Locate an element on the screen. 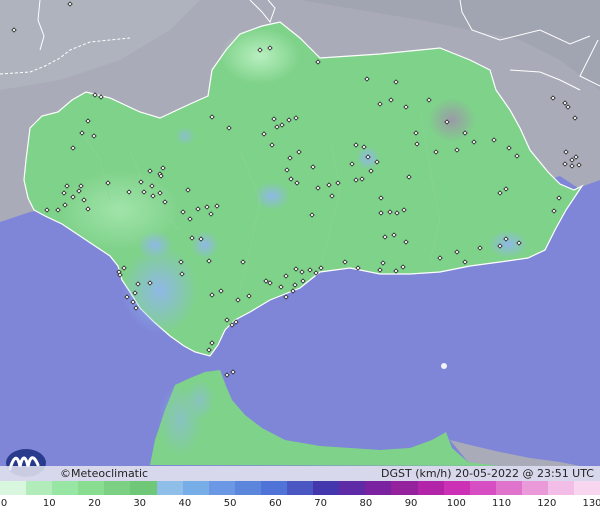  legend-tick-label: 90 is located at coordinates (411, 503).